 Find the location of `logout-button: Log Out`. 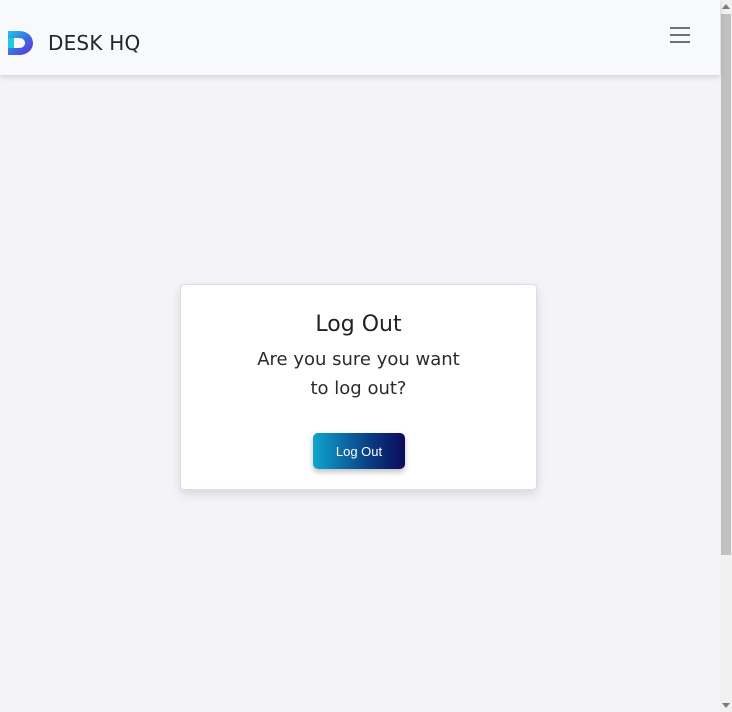

logout-button: Log Out is located at coordinates (359, 451).